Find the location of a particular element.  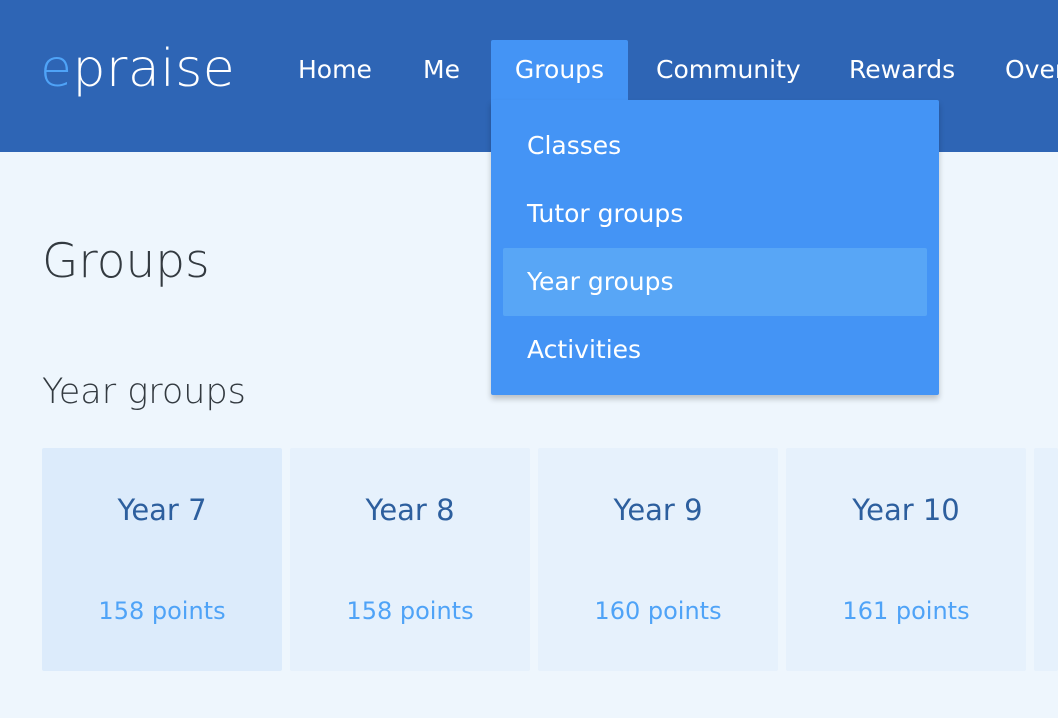

card-title: Year 8 is located at coordinates (410, 510).